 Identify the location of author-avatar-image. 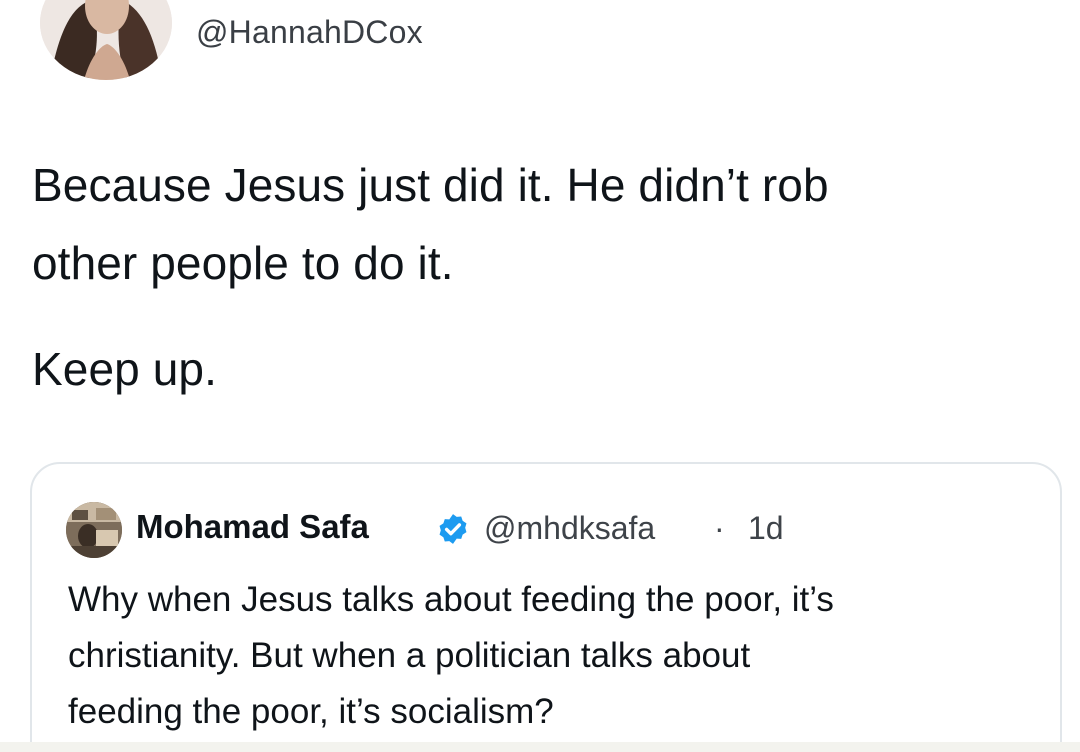
(106, 40).